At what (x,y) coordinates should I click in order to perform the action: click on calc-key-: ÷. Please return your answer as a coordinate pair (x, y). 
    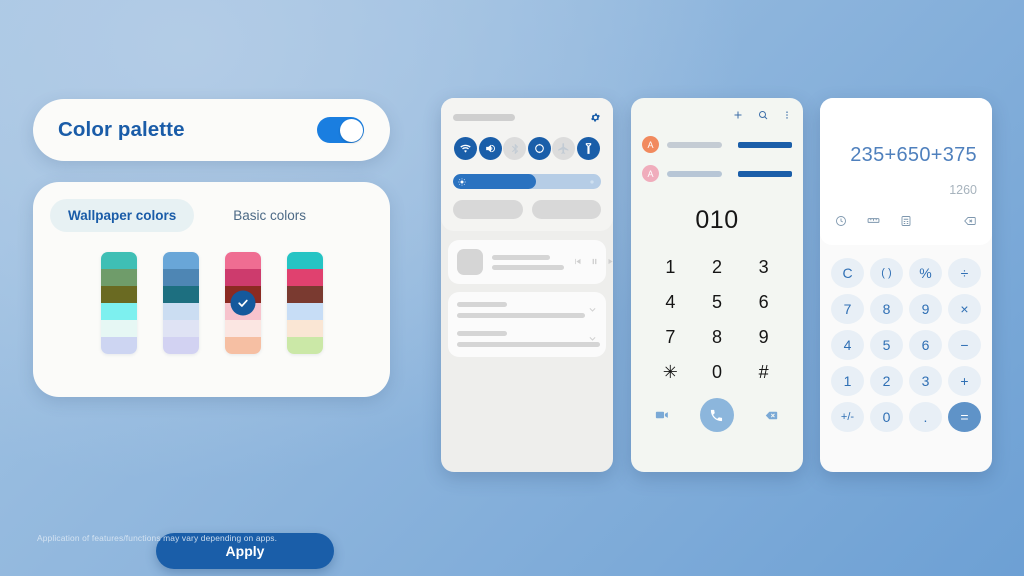
    Looking at the image, I should click on (964, 273).